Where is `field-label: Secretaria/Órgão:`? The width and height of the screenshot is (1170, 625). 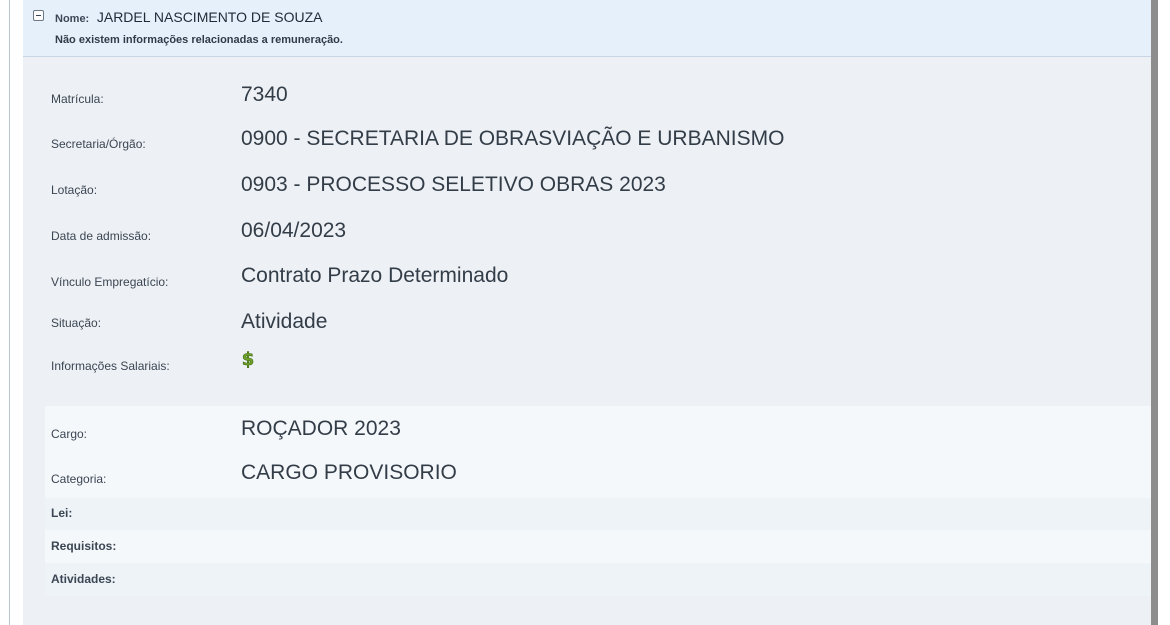
field-label: Secretaria/Órgão: is located at coordinates (98, 144).